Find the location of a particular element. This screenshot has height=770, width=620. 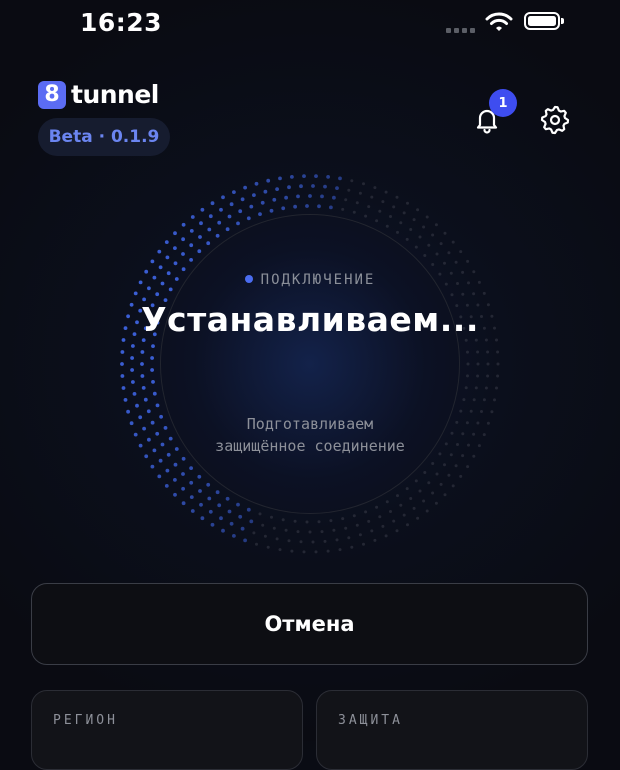

protection-card: ЗАЩИТА is located at coordinates (452, 730).